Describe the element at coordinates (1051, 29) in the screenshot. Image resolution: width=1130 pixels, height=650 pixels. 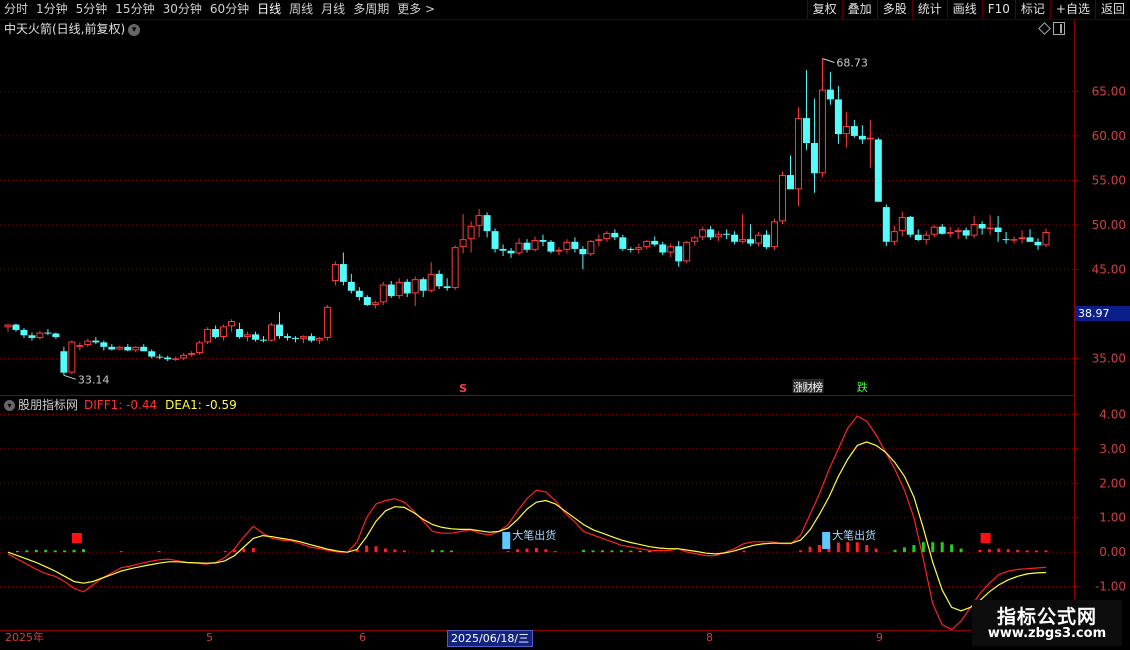
I see `panel-controls` at that location.